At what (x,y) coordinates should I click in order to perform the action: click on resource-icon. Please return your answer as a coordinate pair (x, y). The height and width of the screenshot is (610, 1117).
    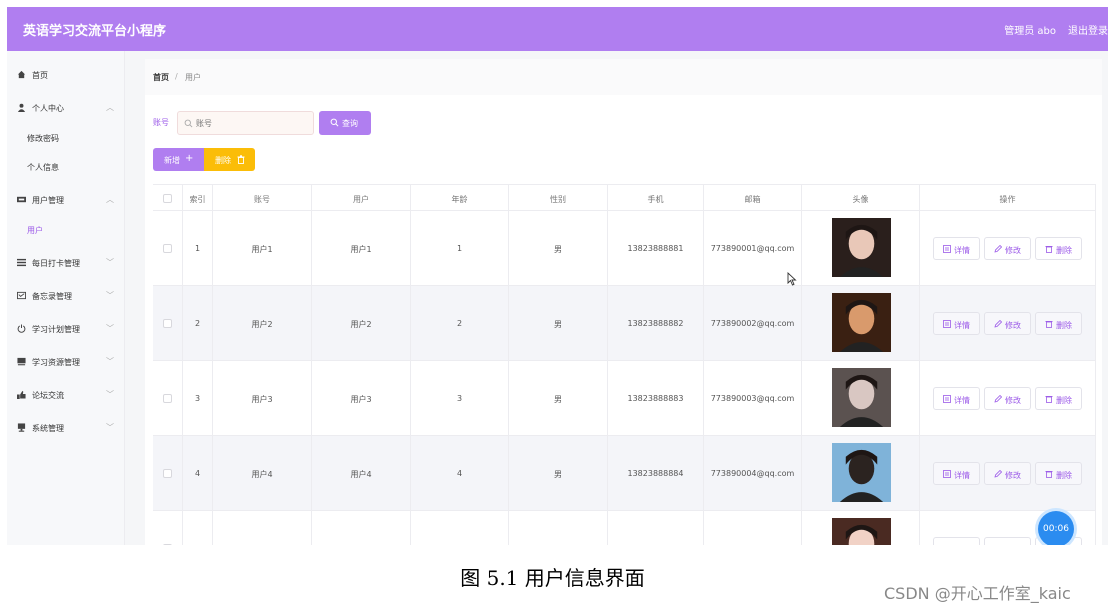
    Looking at the image, I should click on (21, 361).